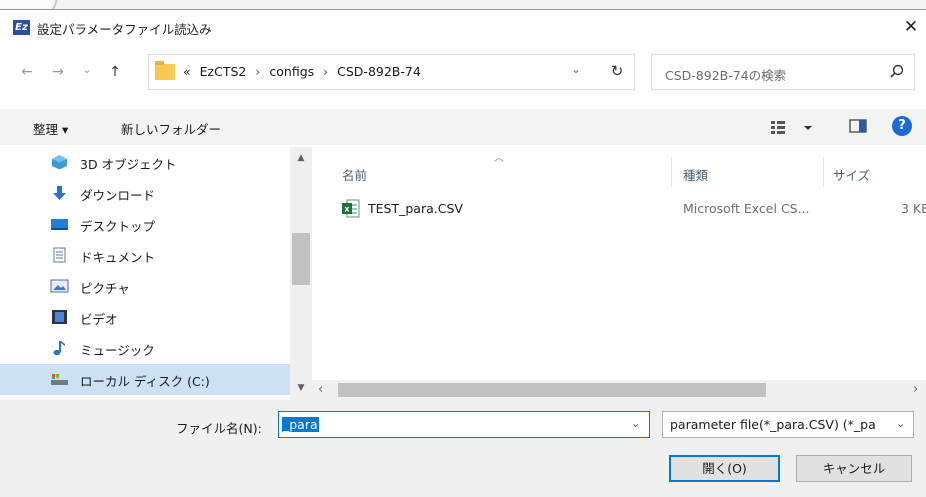 The height and width of the screenshot is (497, 926). I want to click on title-bar: Ez 設定パラメータファイル読込み ✕, so click(463, 26).